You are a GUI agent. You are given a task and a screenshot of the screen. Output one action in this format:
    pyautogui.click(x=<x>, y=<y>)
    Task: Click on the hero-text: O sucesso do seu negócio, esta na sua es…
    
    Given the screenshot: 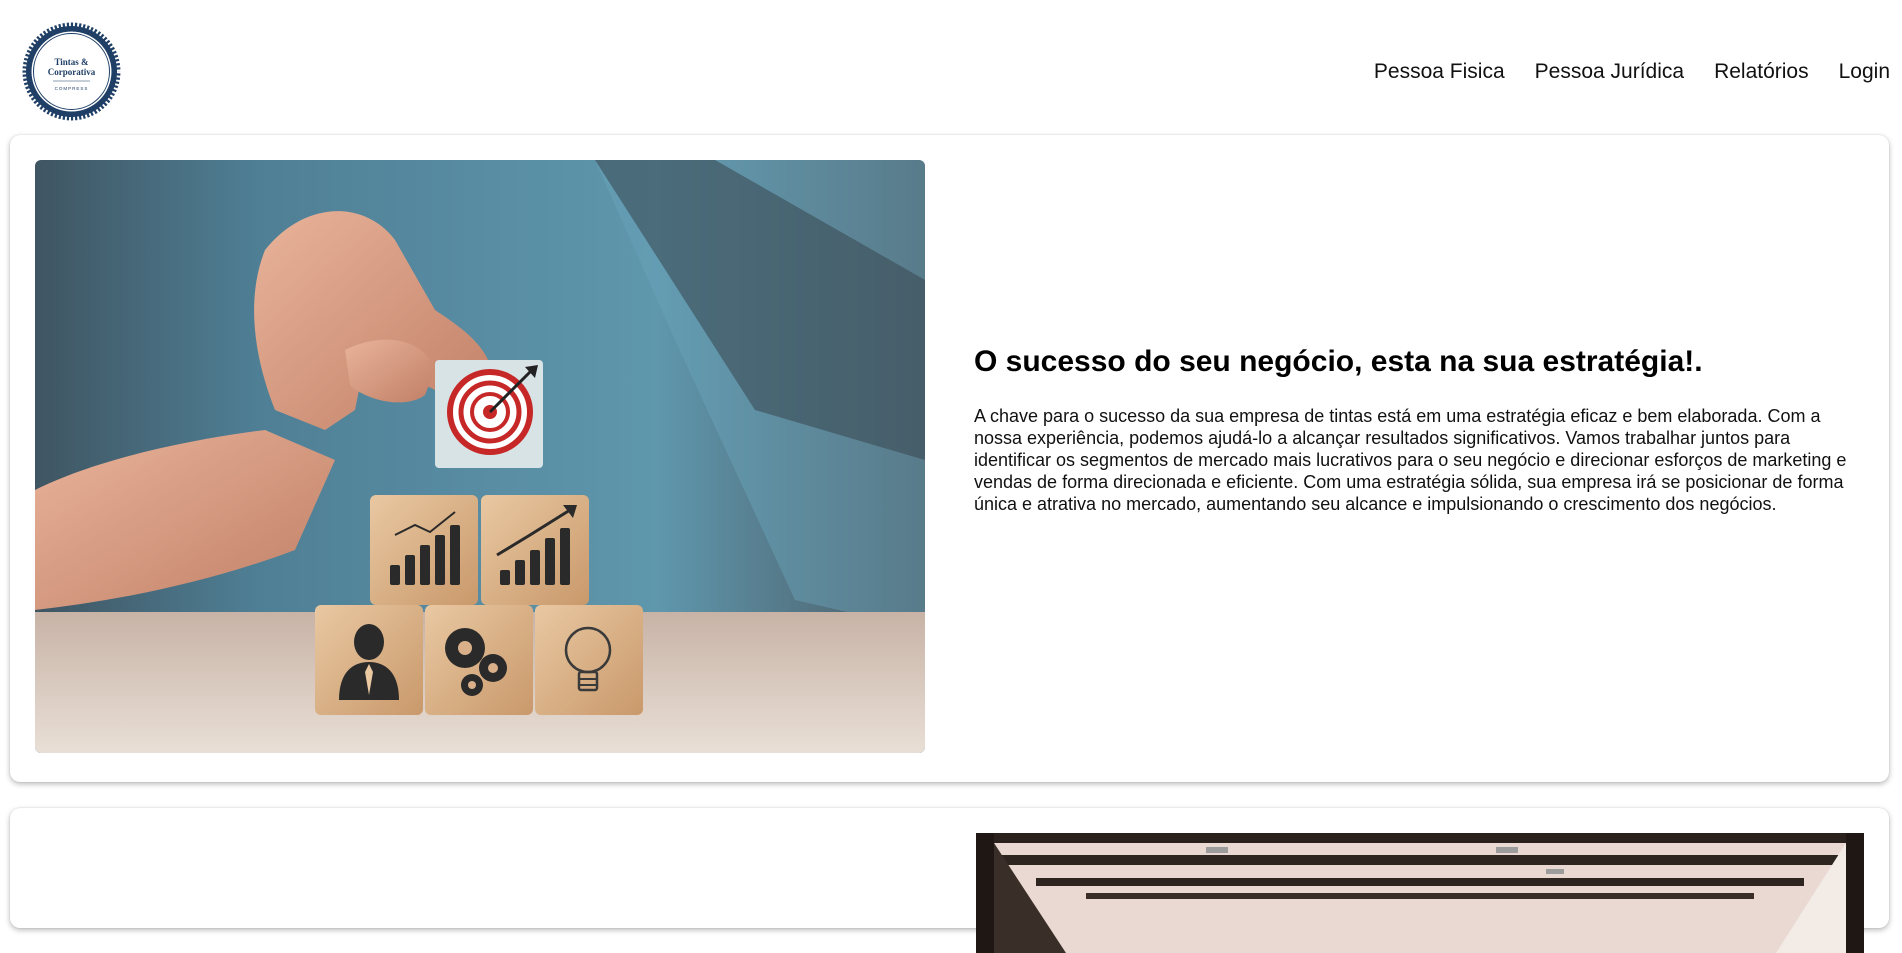 What is the action you would take?
    pyautogui.click(x=1424, y=429)
    